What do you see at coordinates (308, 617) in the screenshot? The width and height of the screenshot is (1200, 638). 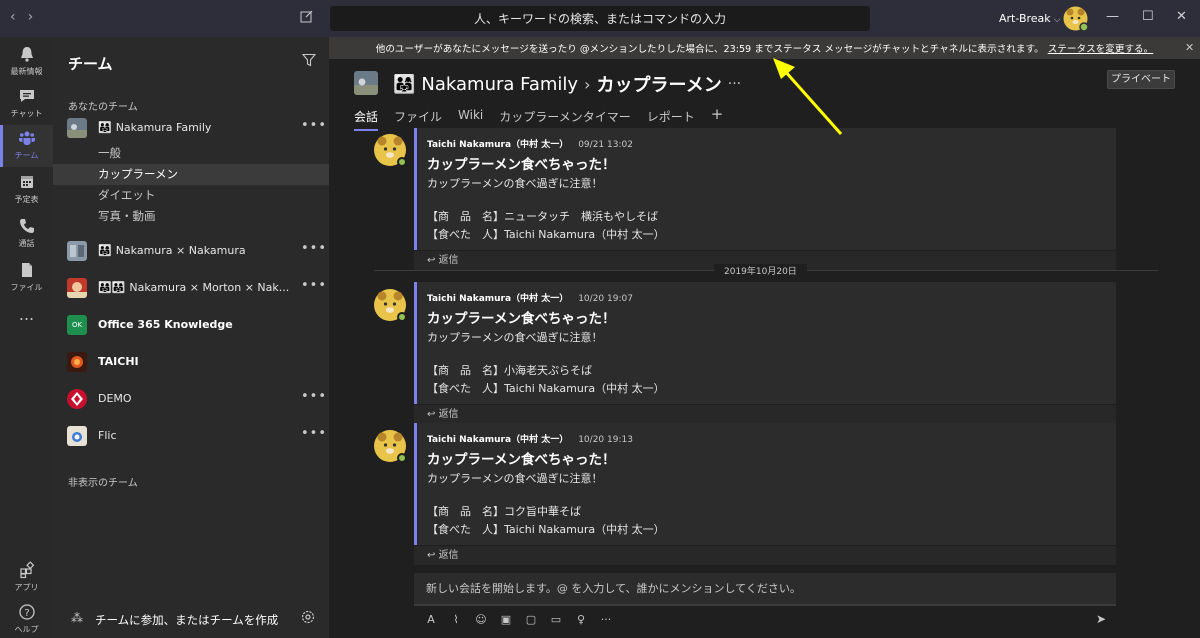 I see `gear-icon` at bounding box center [308, 617].